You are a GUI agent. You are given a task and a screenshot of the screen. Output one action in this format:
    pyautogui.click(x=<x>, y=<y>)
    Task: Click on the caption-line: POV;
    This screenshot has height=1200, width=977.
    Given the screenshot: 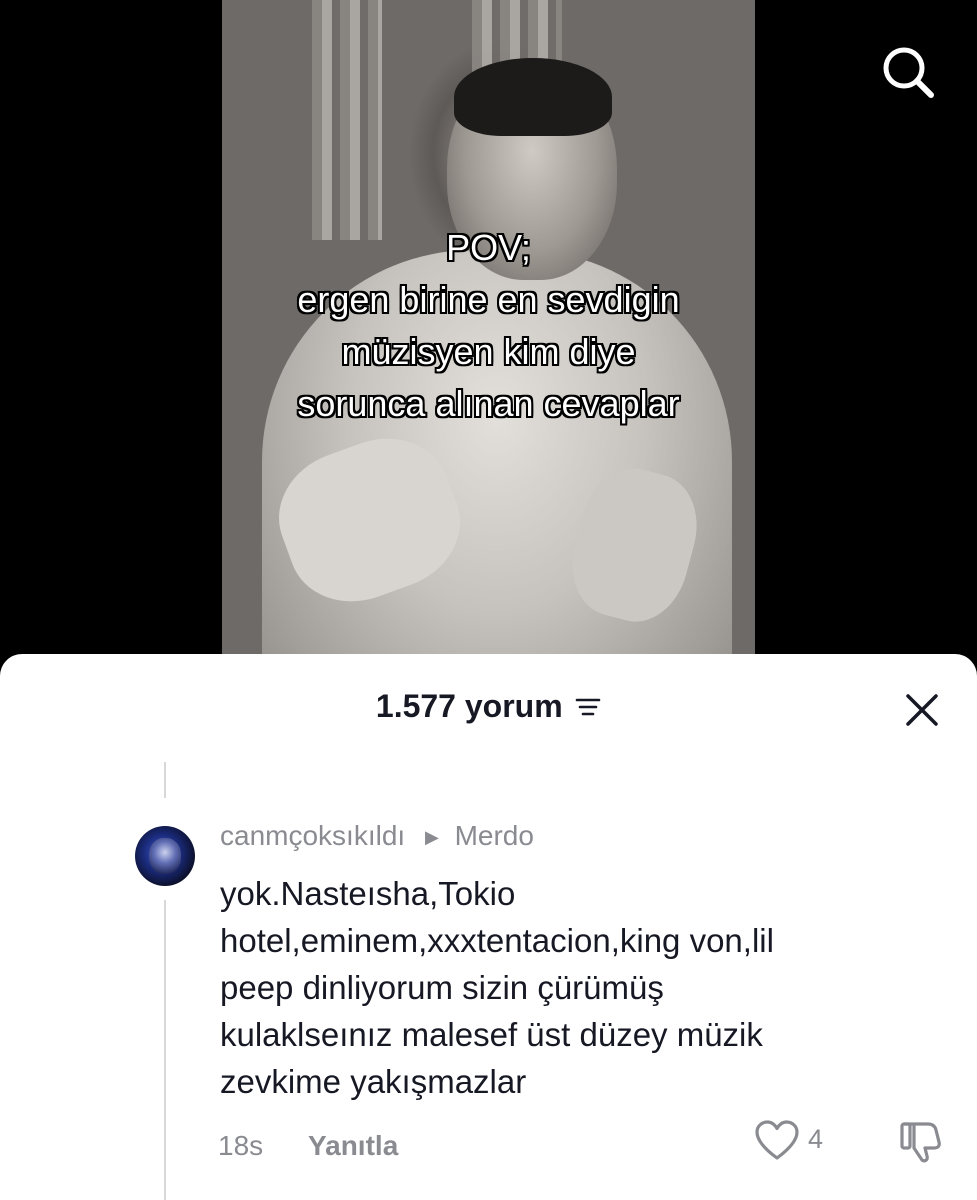 What is the action you would take?
    pyautogui.click(x=488, y=247)
    